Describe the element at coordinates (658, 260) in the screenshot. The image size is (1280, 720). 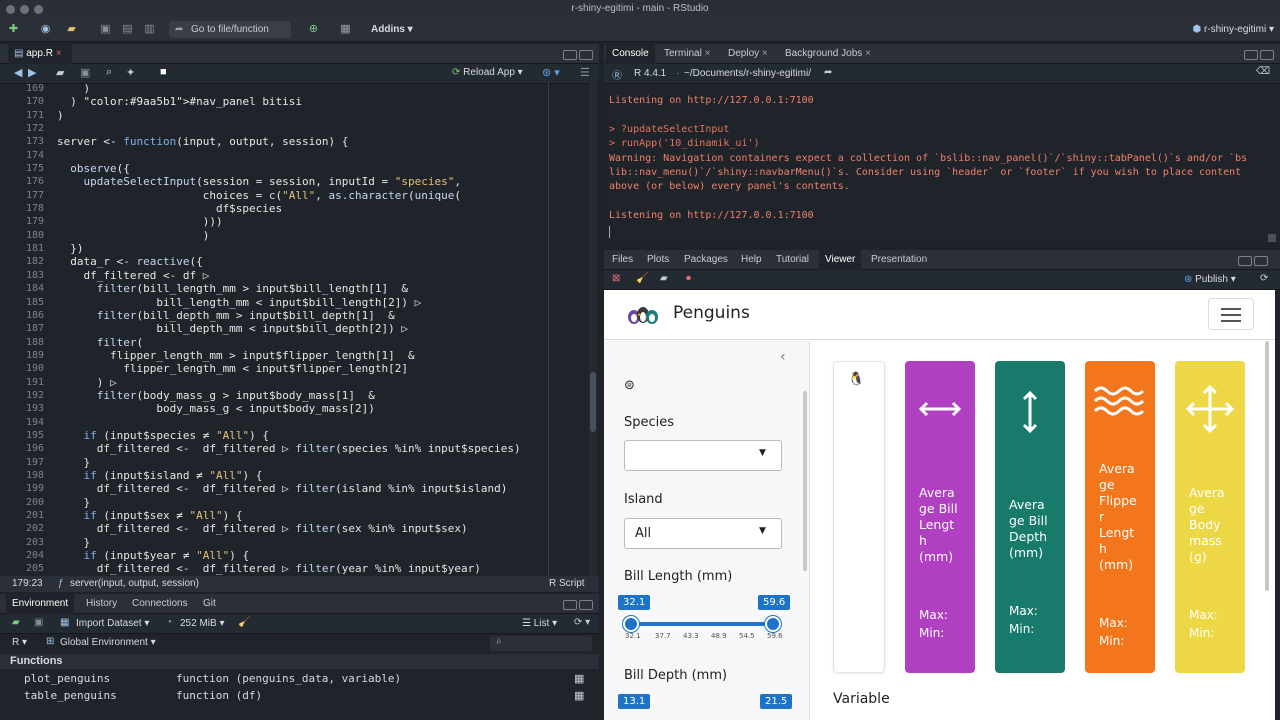
I see `tab-plots: Plots` at that location.